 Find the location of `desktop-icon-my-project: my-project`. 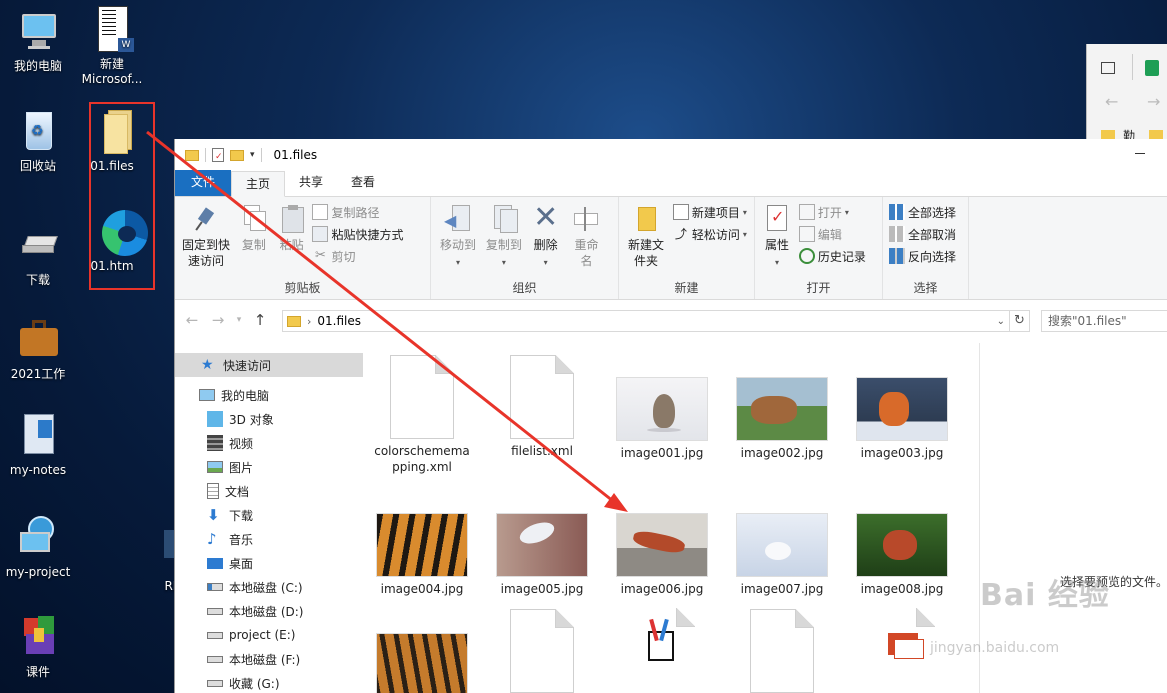

desktop-icon-my-project: my-project is located at coordinates (38, 547).